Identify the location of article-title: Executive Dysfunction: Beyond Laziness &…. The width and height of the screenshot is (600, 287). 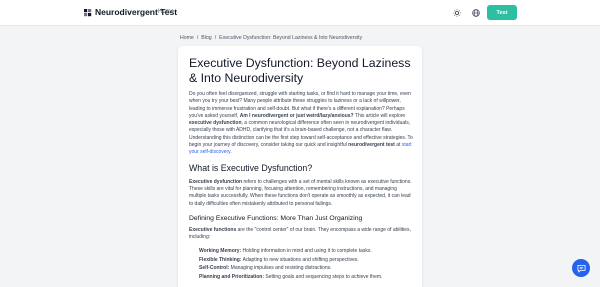
(300, 70).